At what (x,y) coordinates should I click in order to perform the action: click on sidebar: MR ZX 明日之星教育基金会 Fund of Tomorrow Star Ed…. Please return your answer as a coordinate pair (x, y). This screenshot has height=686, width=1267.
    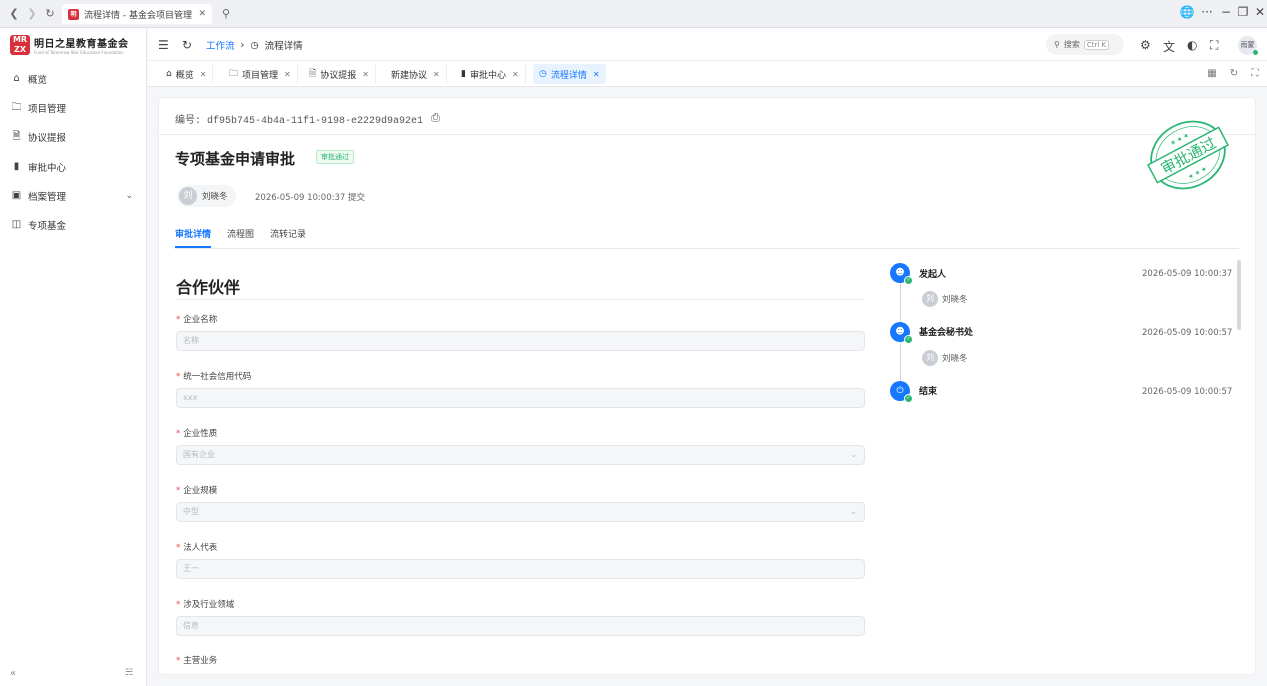
    Looking at the image, I should click on (73, 357).